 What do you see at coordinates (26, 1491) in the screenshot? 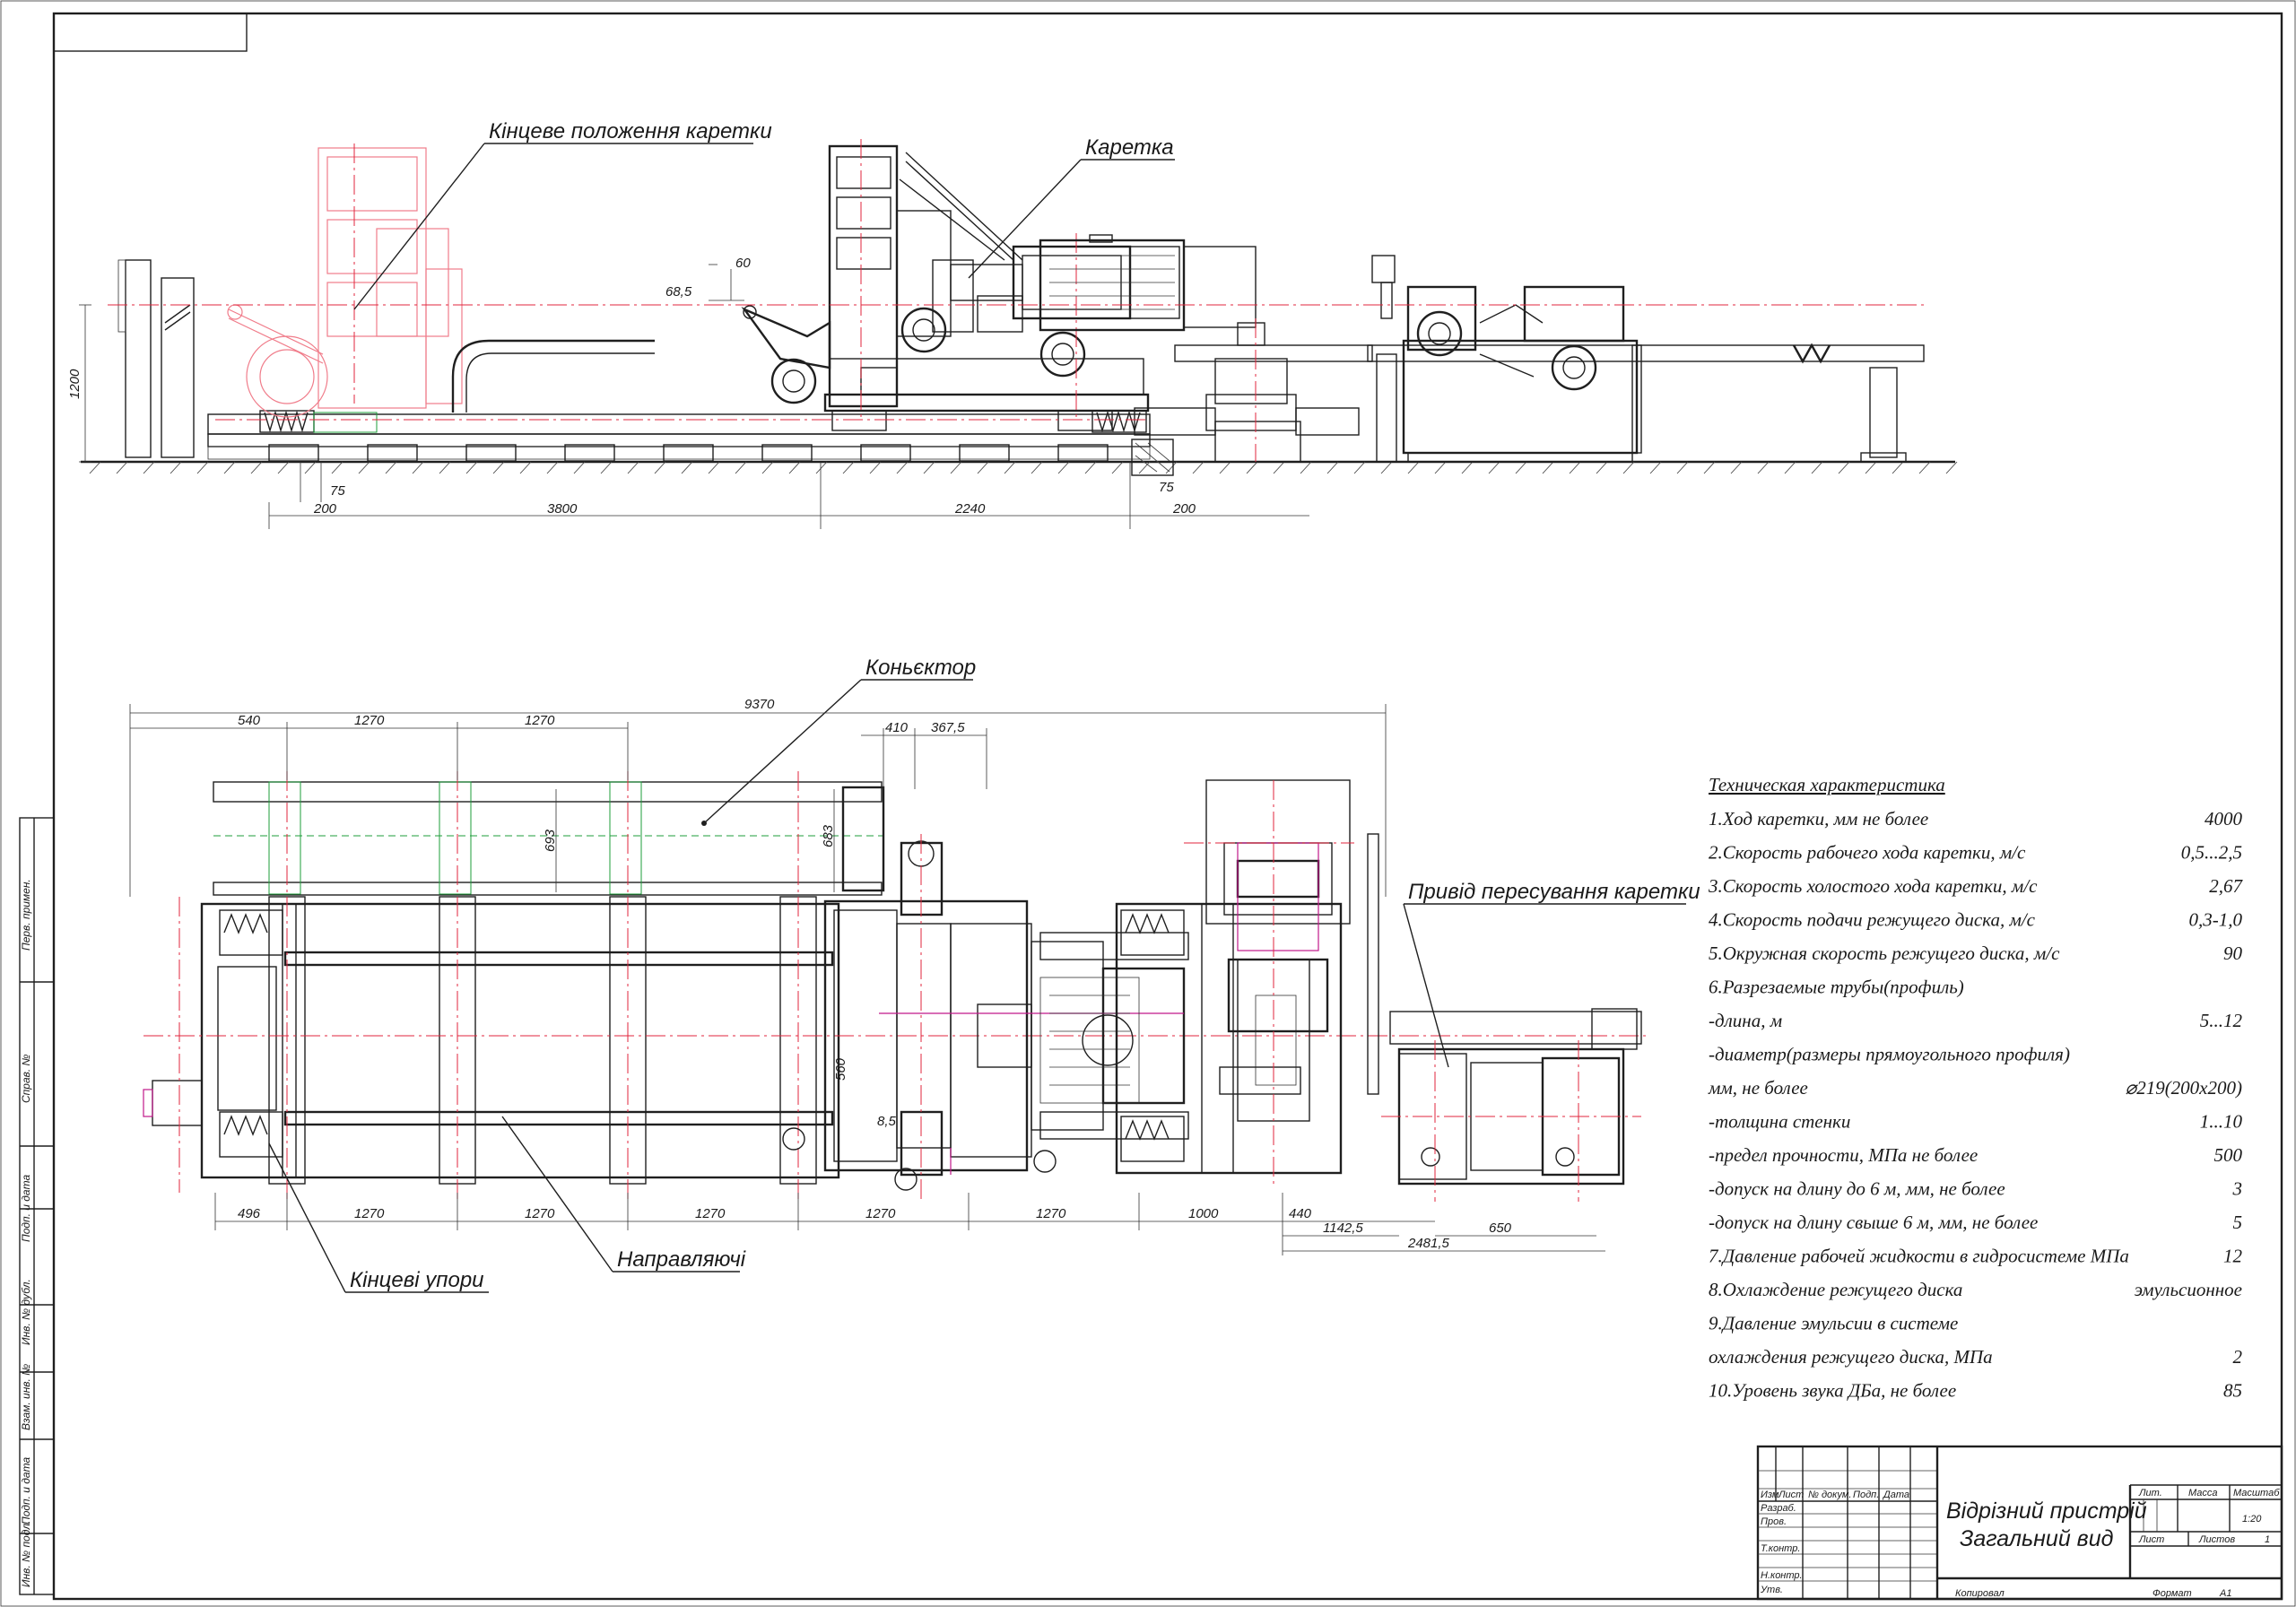
I see `stamp-podp-data-2: Подп. и дата` at bounding box center [26, 1491].